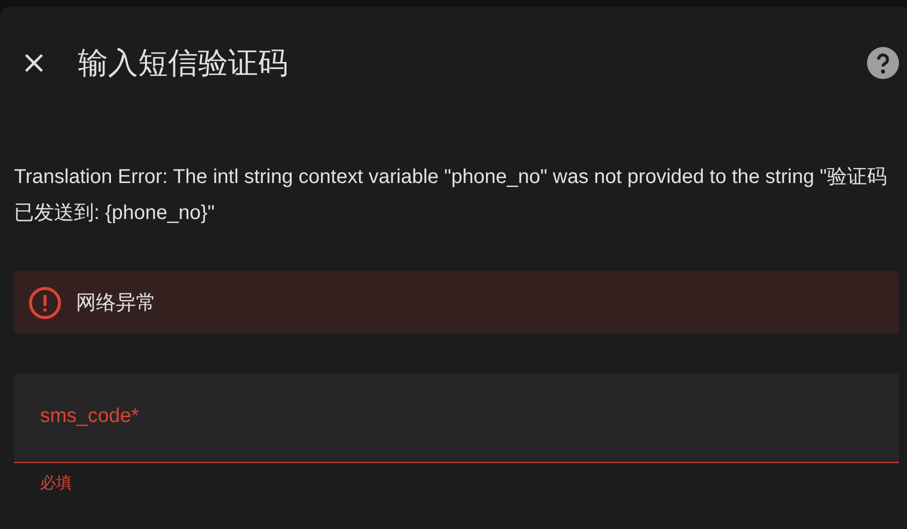 This screenshot has width=907, height=529. Describe the element at coordinates (183, 64) in the screenshot. I see `dialog-title: 输入短信验证码` at that location.